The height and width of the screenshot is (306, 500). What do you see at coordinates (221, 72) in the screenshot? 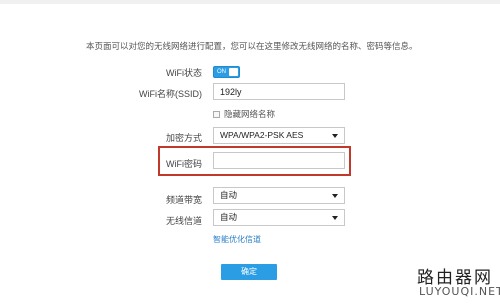
I see `toggle-on-text: ON` at bounding box center [221, 72].